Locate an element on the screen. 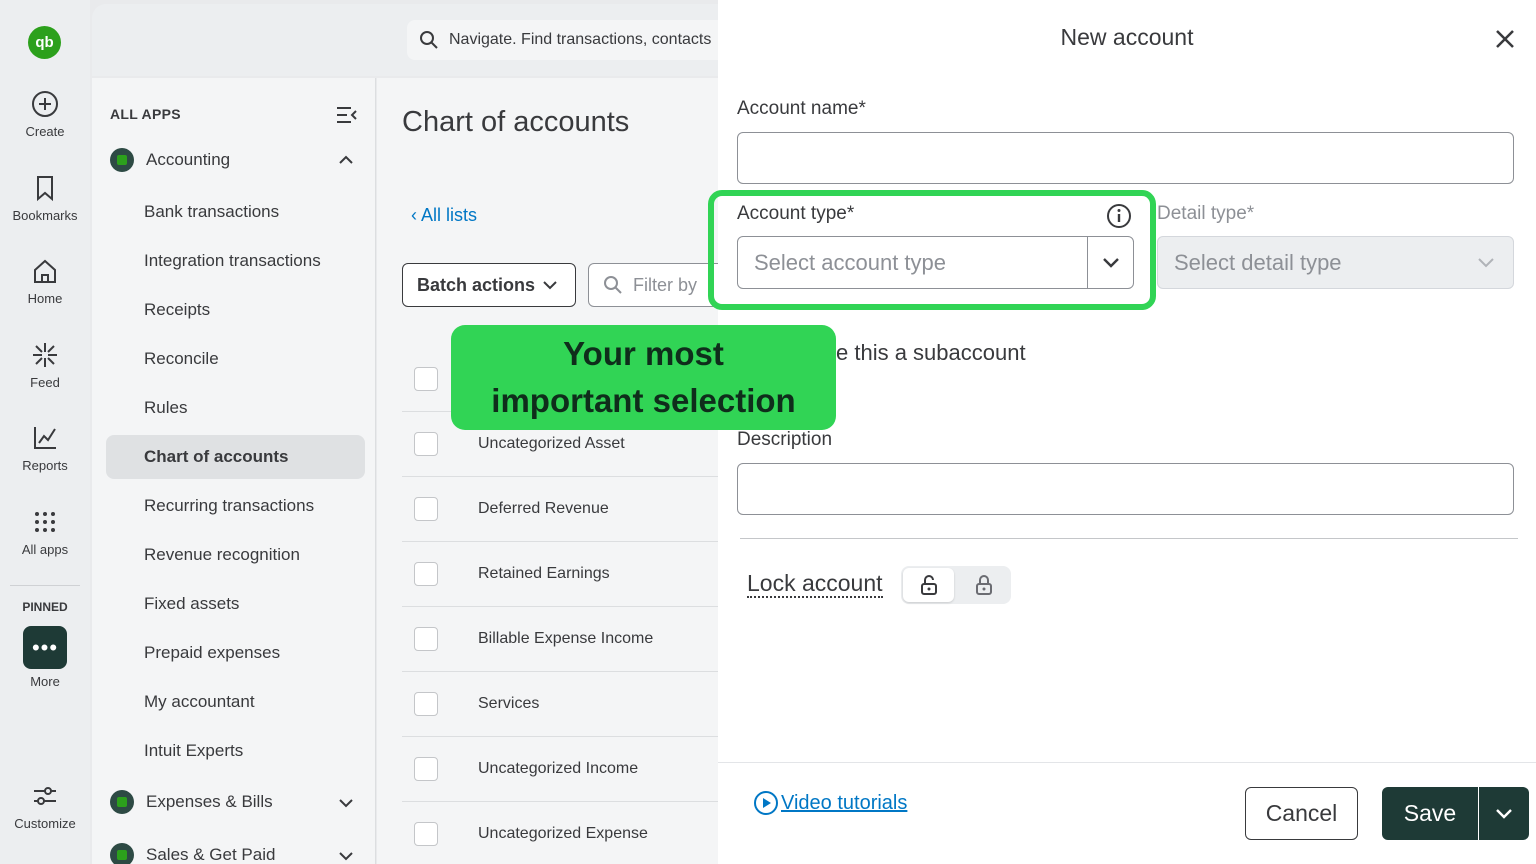 The image size is (1536, 864). sidebar-item-rules: Rules is located at coordinates (165, 408).